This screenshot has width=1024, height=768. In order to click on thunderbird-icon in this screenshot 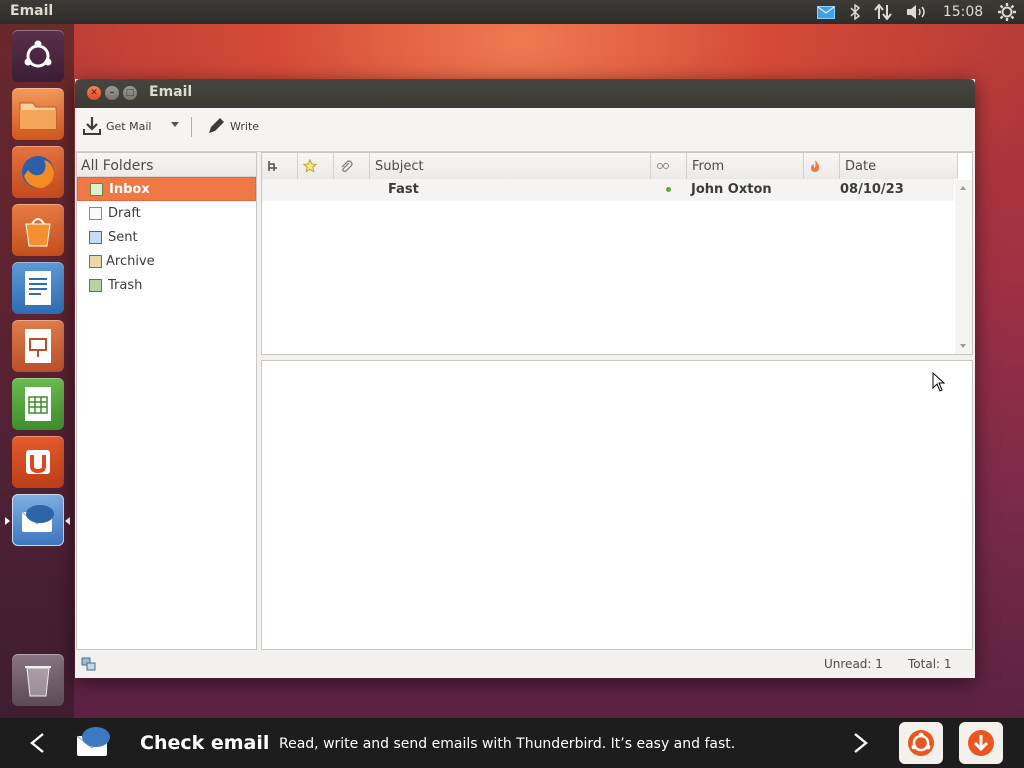, I will do `click(38, 520)`.